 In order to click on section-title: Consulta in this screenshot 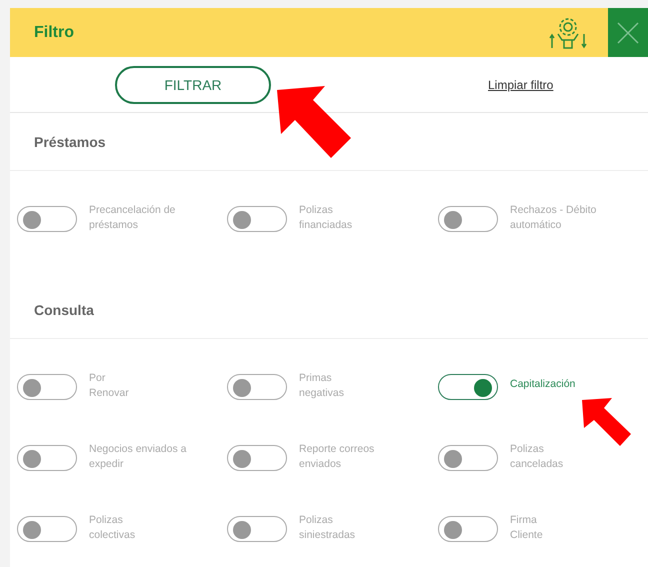, I will do `click(329, 310)`.